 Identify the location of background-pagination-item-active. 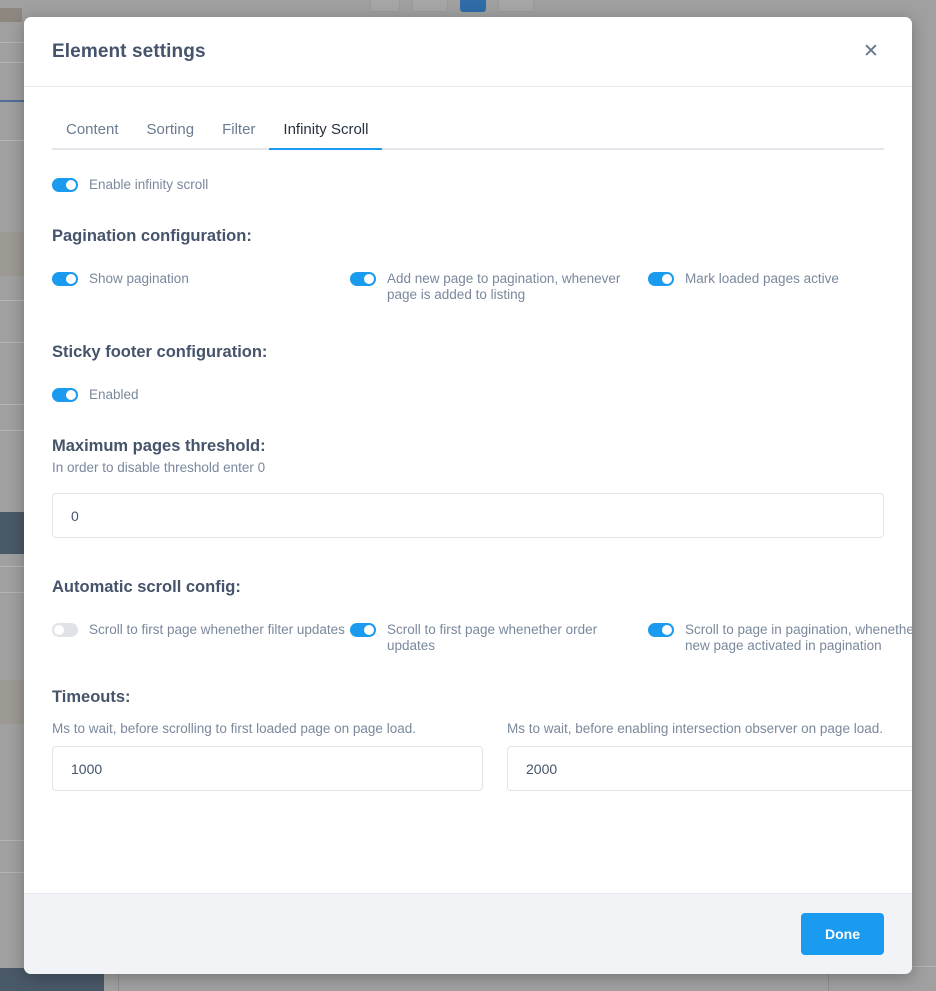
(473, 6).